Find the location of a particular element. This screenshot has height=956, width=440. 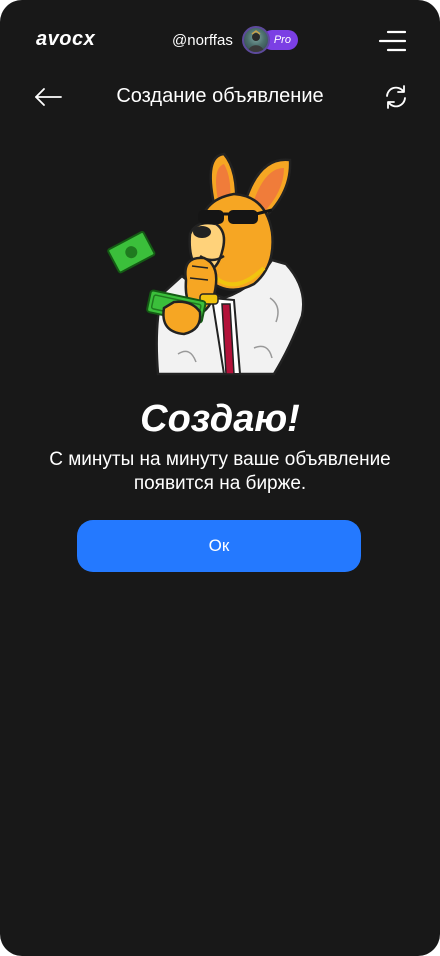

avatar is located at coordinates (255, 40).